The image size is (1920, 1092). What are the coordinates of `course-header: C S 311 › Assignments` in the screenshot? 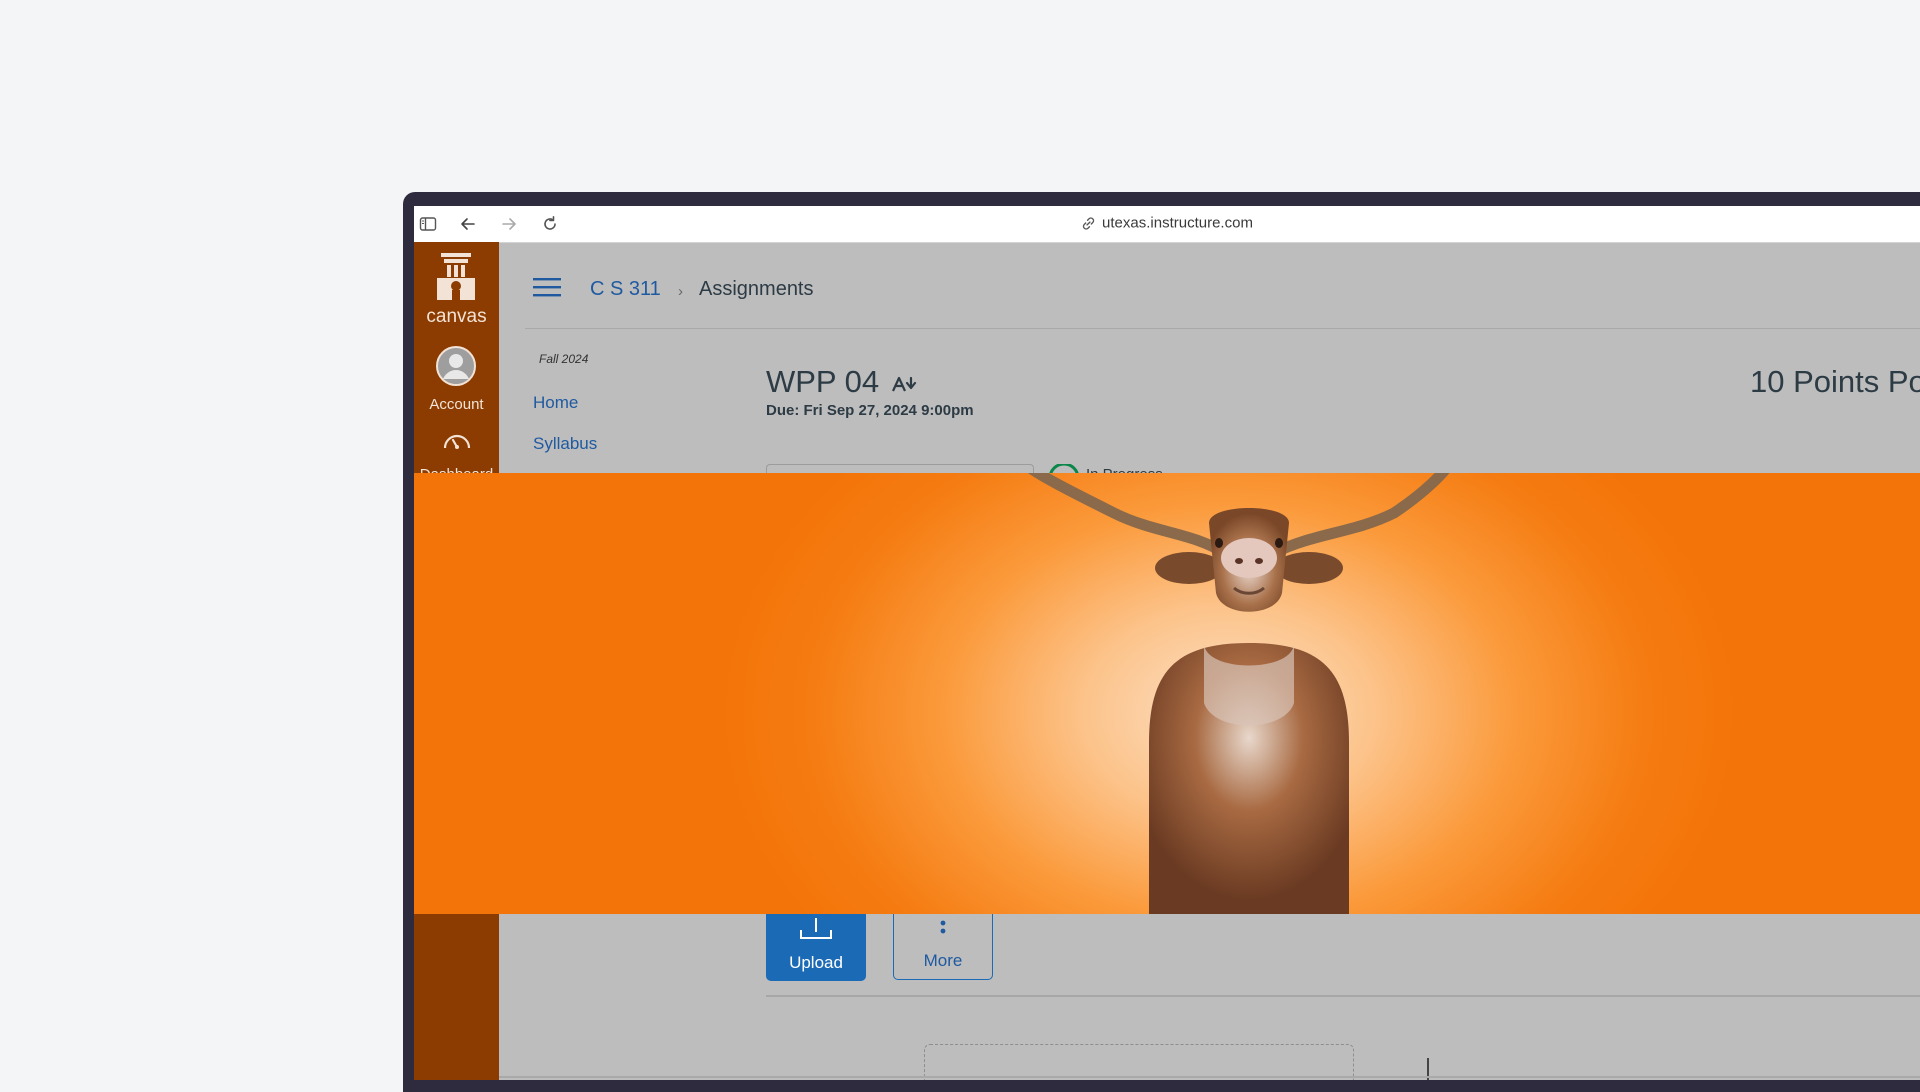 It's located at (1222, 285).